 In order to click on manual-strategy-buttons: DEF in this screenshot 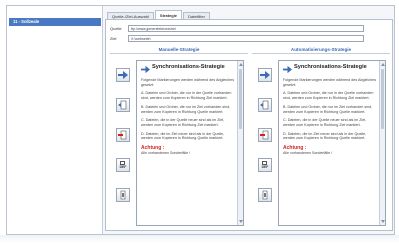, I will do `click(124, 143)`.